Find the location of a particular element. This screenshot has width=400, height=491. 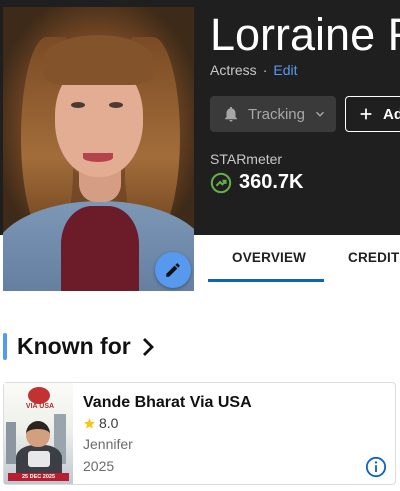

info-icon is located at coordinates (376, 467).